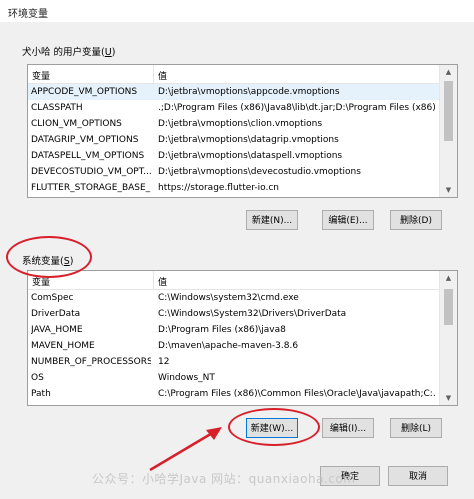 The image size is (474, 499). What do you see at coordinates (185, 449) in the screenshot?
I see `annotation-arrow-icon` at bounding box center [185, 449].